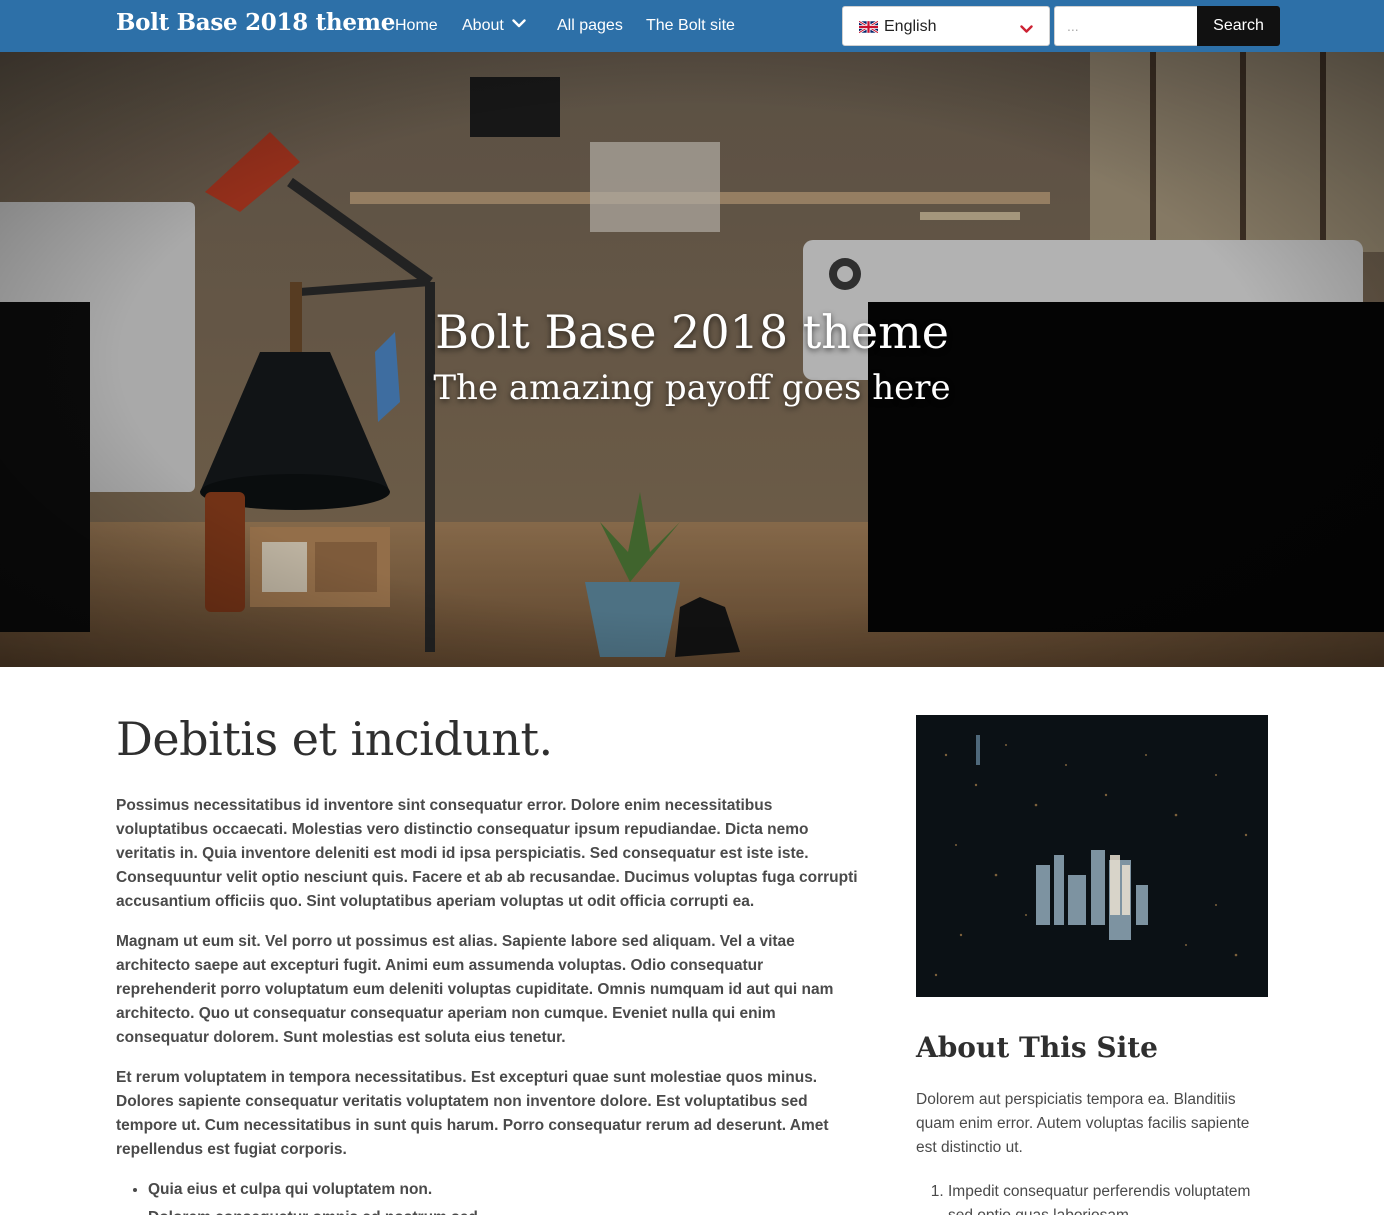  I want to click on site-brand: Bolt Base 2018 theme, so click(255, 22).